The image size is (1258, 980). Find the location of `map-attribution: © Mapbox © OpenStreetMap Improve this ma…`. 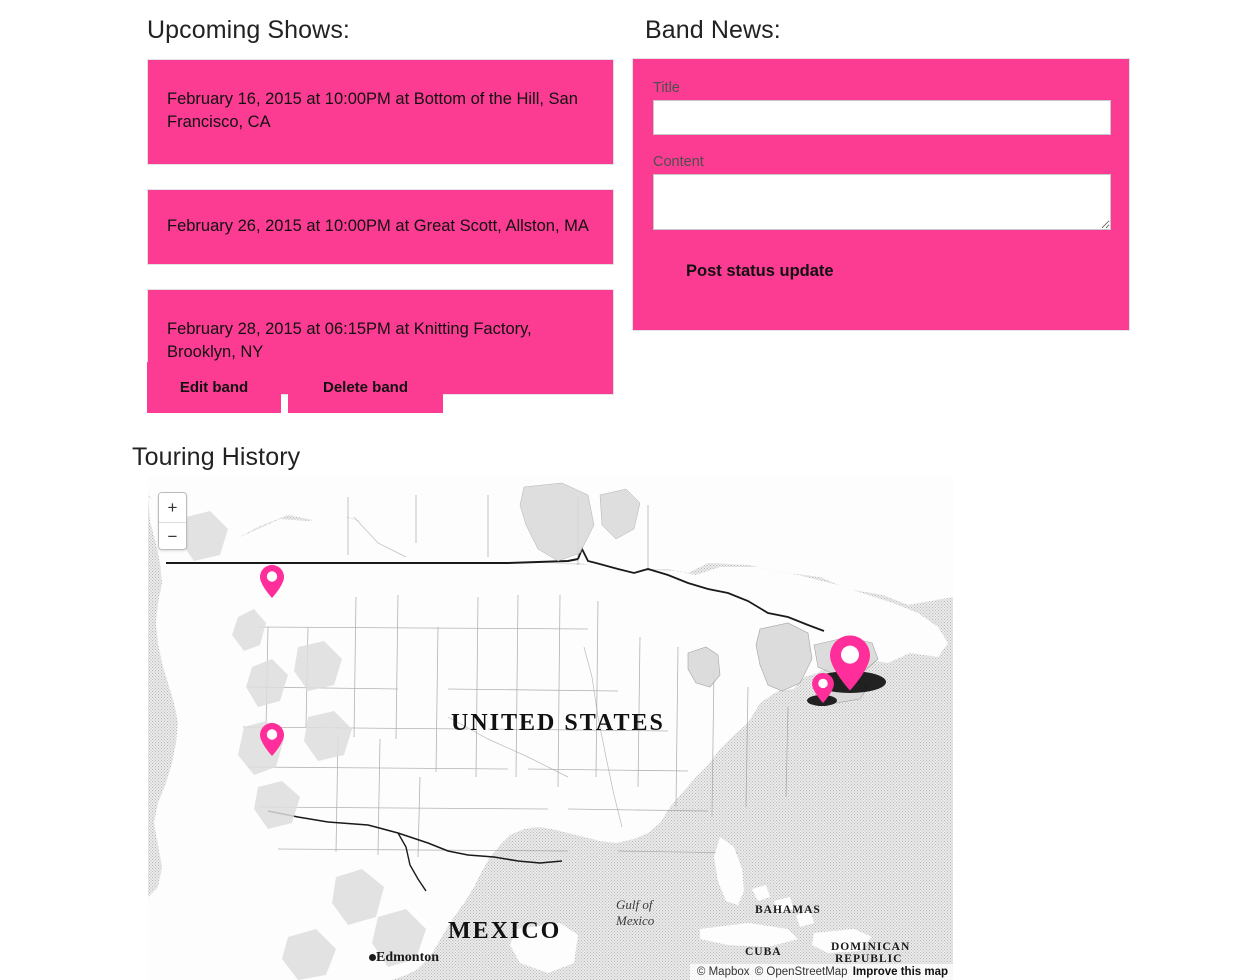

map-attribution: © Mapbox © OpenStreetMap Improve this ma… is located at coordinates (821, 972).